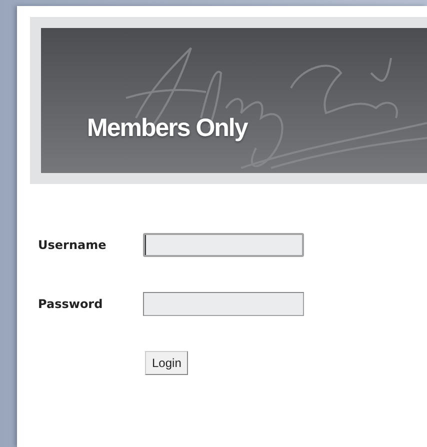 The width and height of the screenshot is (427, 447). Describe the element at coordinates (73, 245) in the screenshot. I see `field-label: Username` at that location.